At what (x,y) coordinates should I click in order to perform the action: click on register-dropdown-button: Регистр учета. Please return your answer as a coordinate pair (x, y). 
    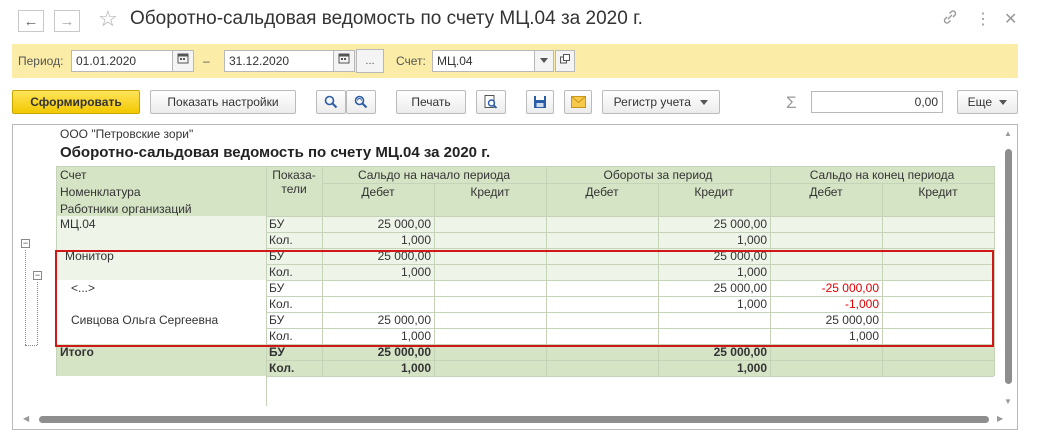
    Looking at the image, I should click on (661, 102).